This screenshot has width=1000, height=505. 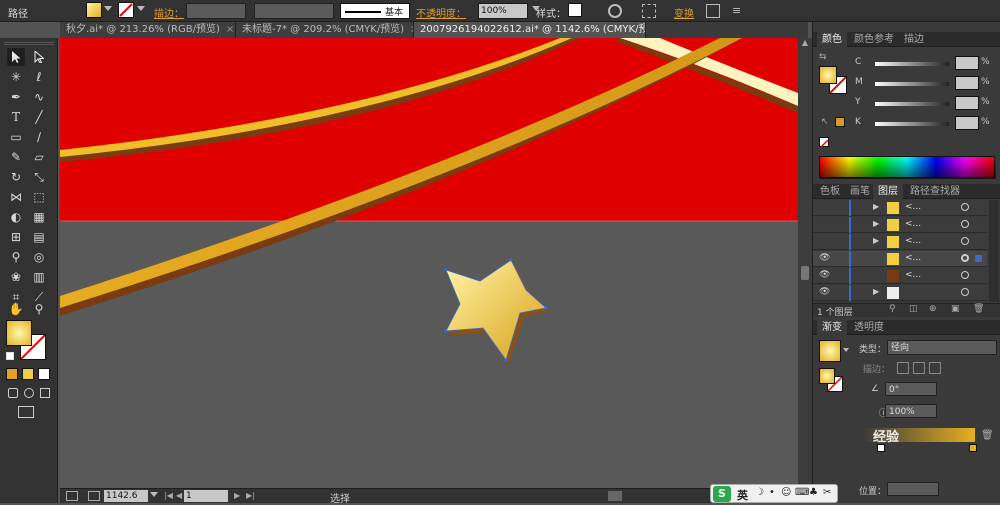 I want to click on new-sublayer-icon: ⊕, so click(x=933, y=309).